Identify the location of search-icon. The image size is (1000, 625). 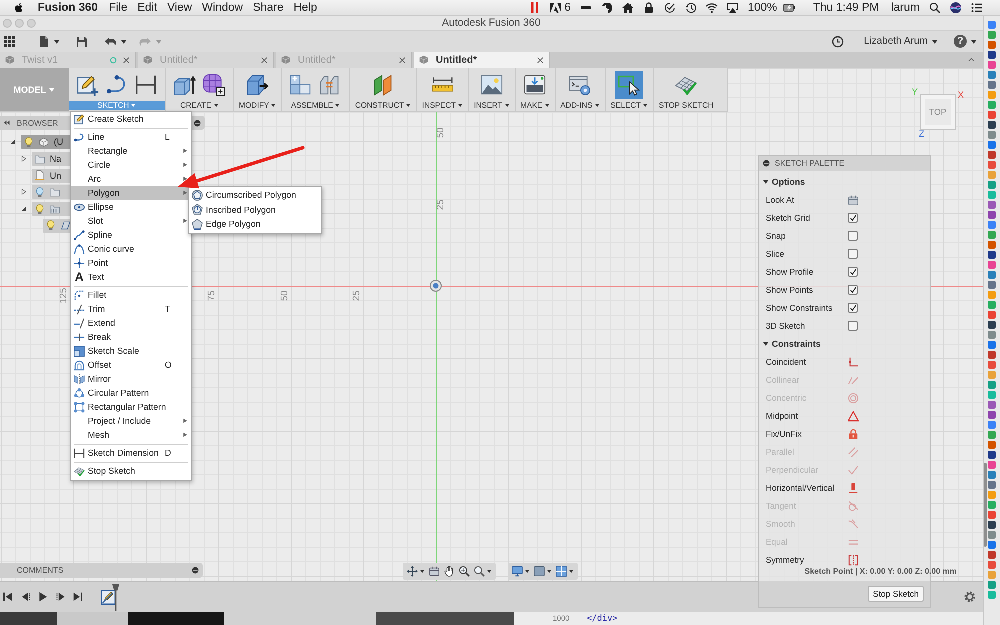
(935, 8).